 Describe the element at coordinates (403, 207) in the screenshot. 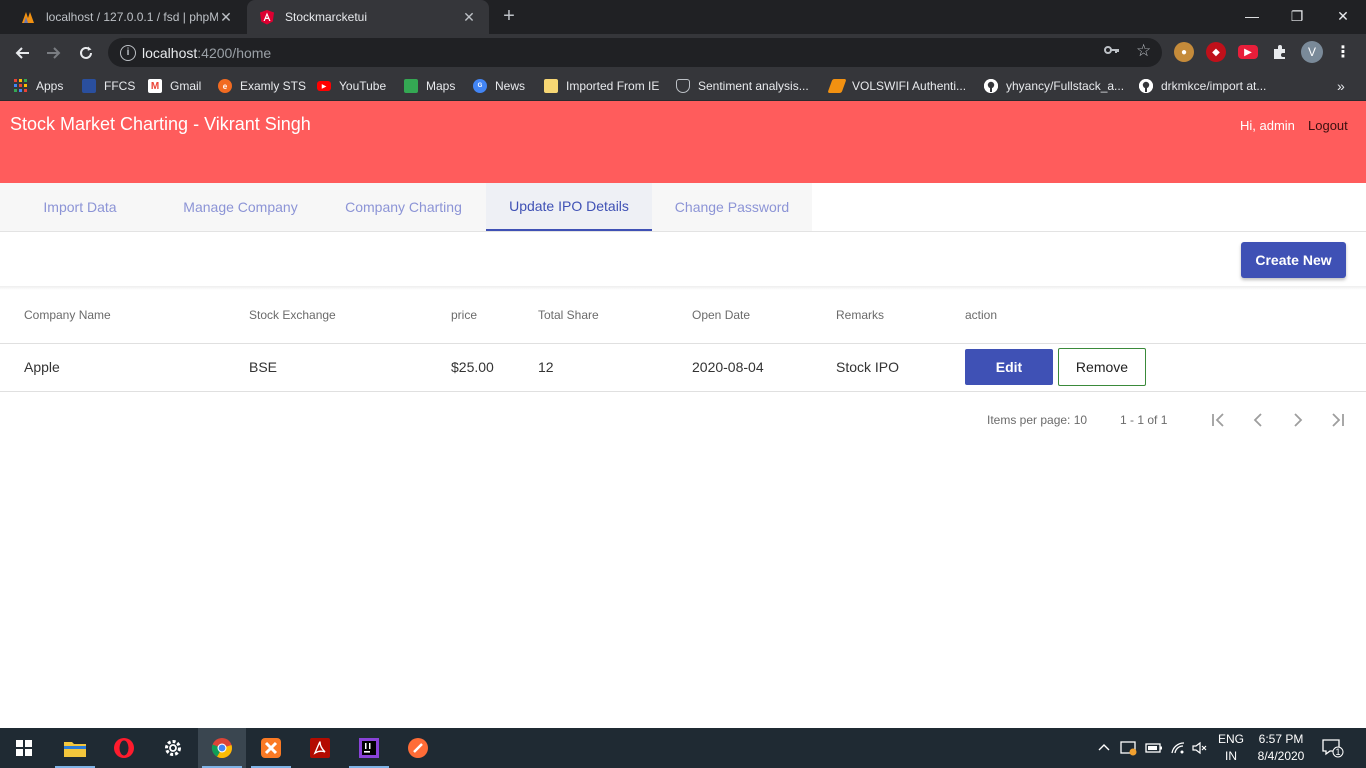

I see `tab-company-charting: Company Charting` at that location.